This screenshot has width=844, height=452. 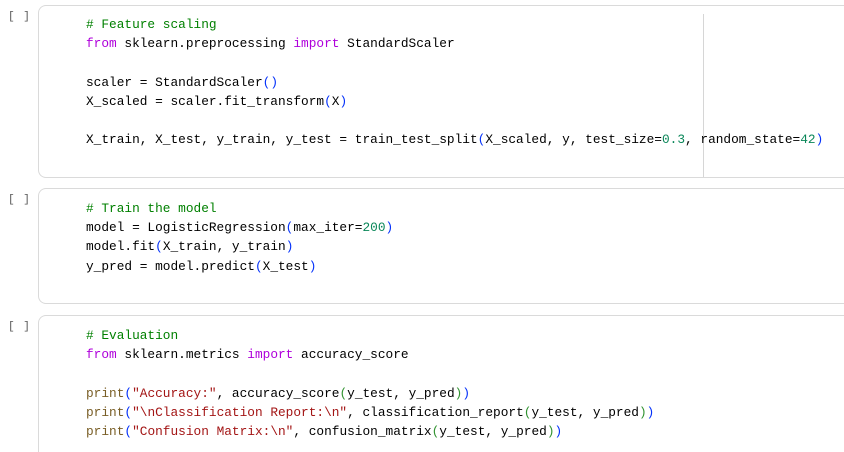 I want to click on code-token: , accuracy_score, so click(x=278, y=393).